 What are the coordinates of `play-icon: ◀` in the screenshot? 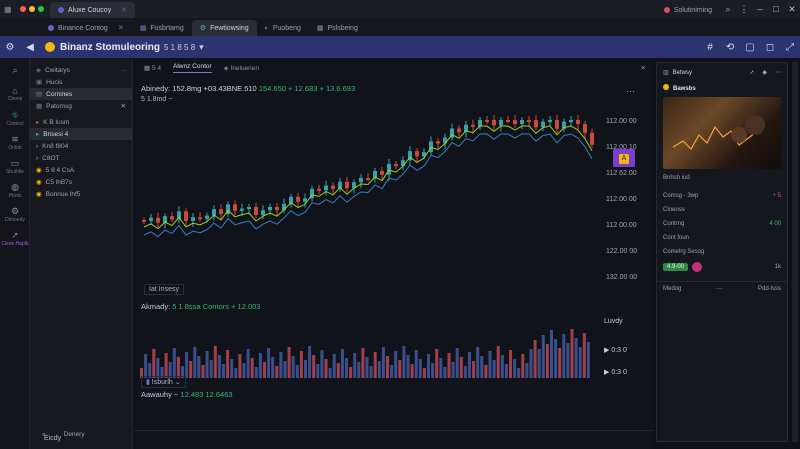 It's located at (30, 47).